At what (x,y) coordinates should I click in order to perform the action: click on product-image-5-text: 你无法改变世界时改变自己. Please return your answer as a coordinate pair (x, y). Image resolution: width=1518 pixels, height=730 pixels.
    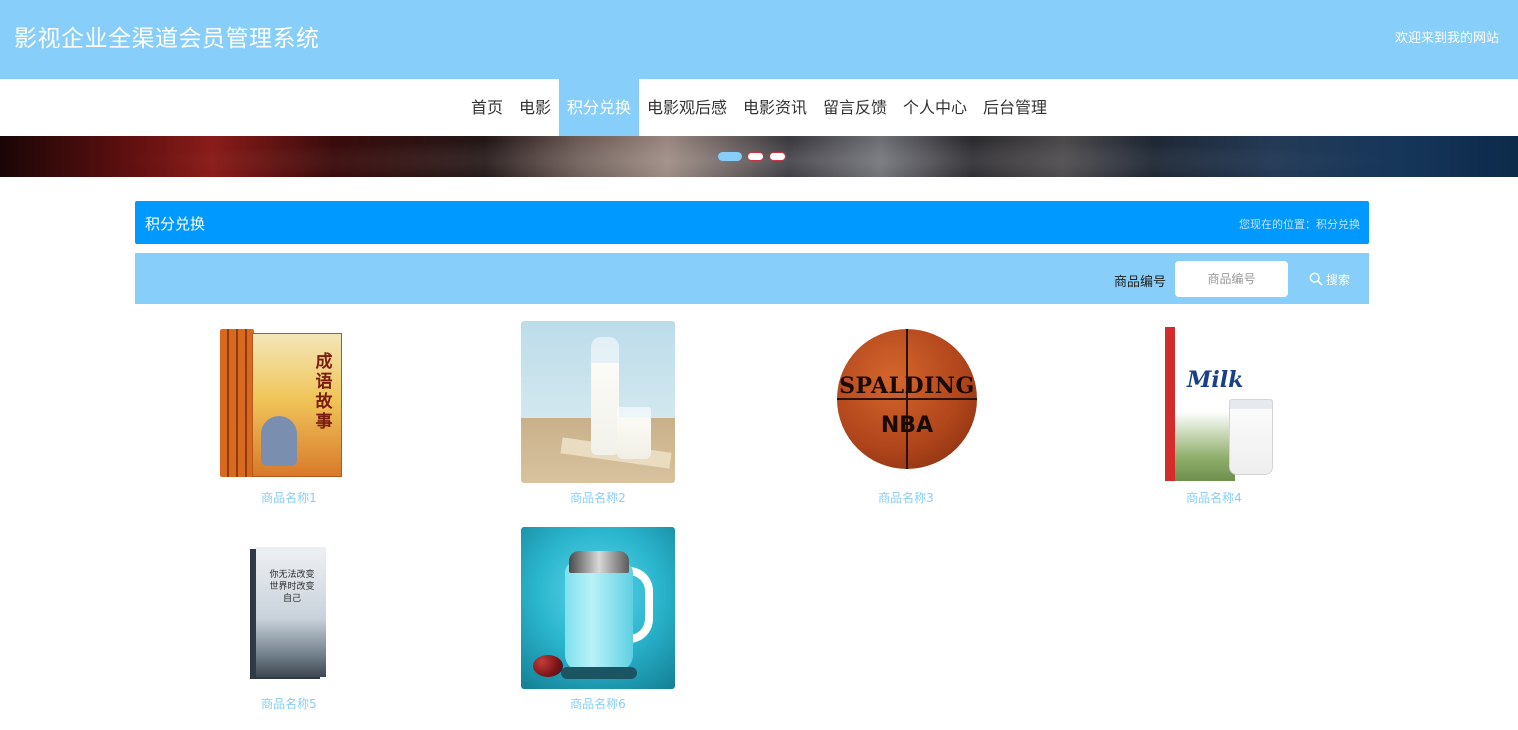
    Looking at the image, I should click on (292, 587).